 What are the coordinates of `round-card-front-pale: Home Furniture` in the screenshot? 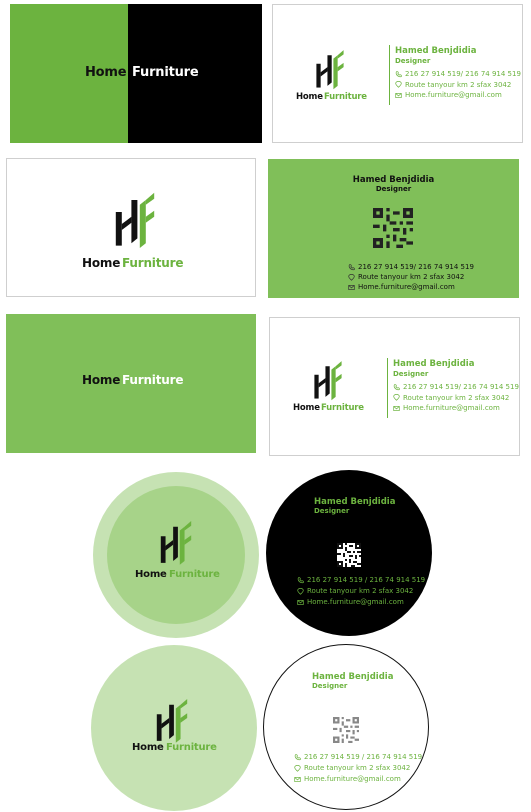 It's located at (174, 728).